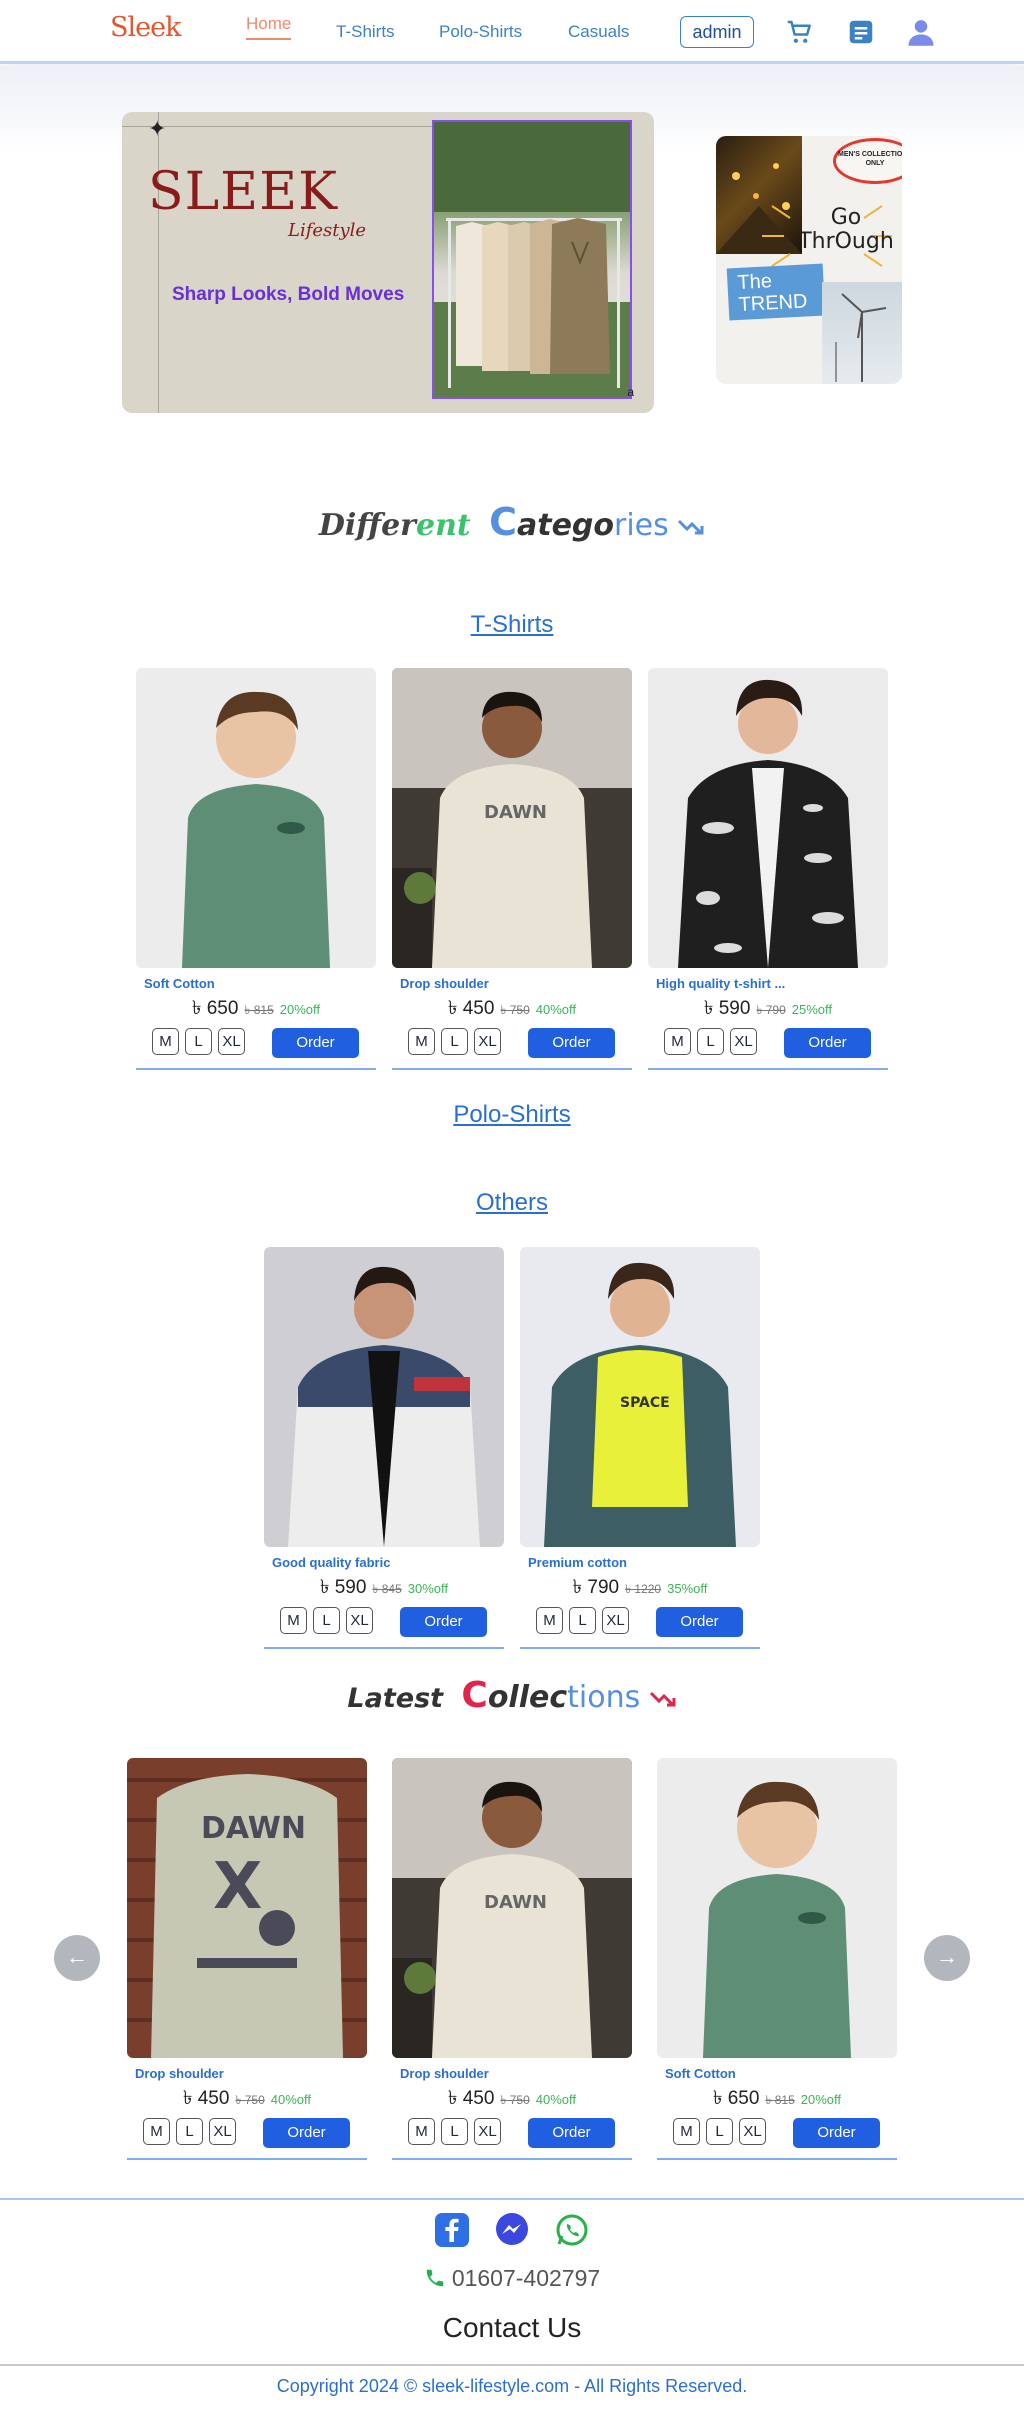 The height and width of the screenshot is (2430, 1024). Describe the element at coordinates (921, 32) in the screenshot. I see `user-icon` at that location.